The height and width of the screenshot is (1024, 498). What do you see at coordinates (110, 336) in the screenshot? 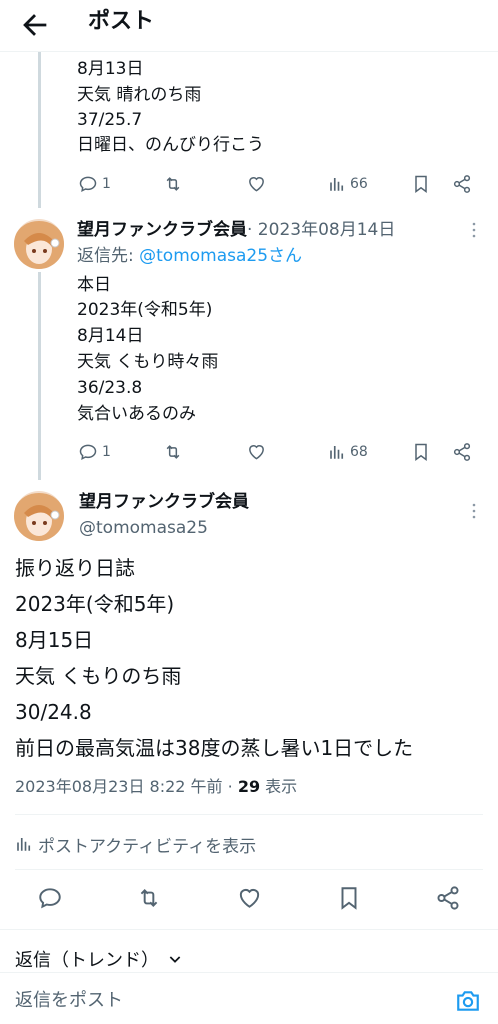
I see `tweet-text-line: 8月14日` at bounding box center [110, 336].